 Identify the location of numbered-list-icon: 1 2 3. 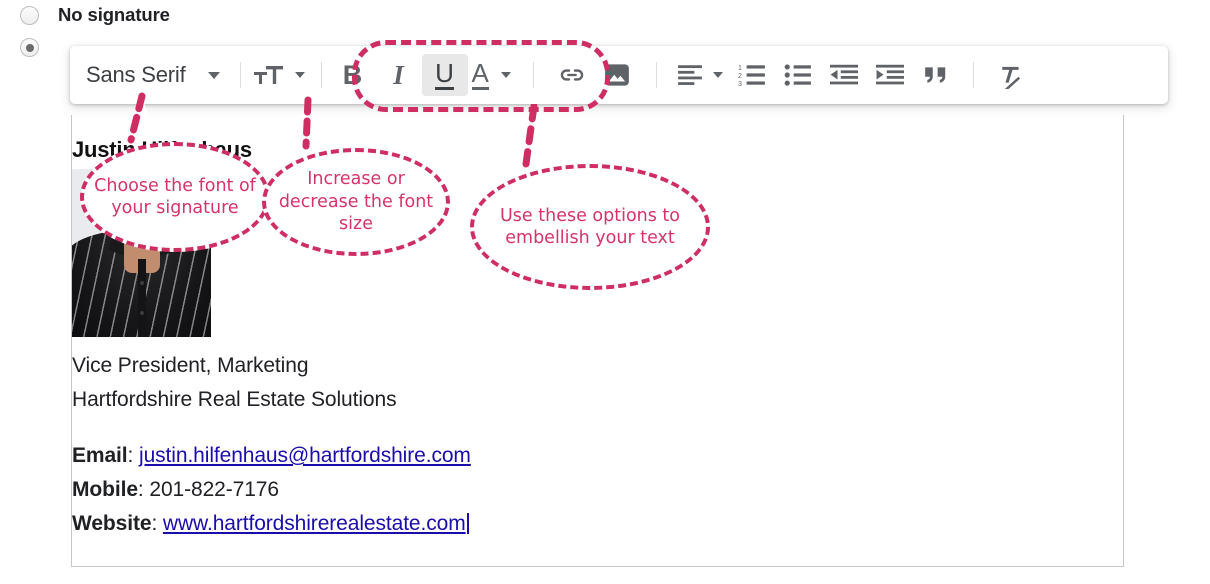
(751, 76).